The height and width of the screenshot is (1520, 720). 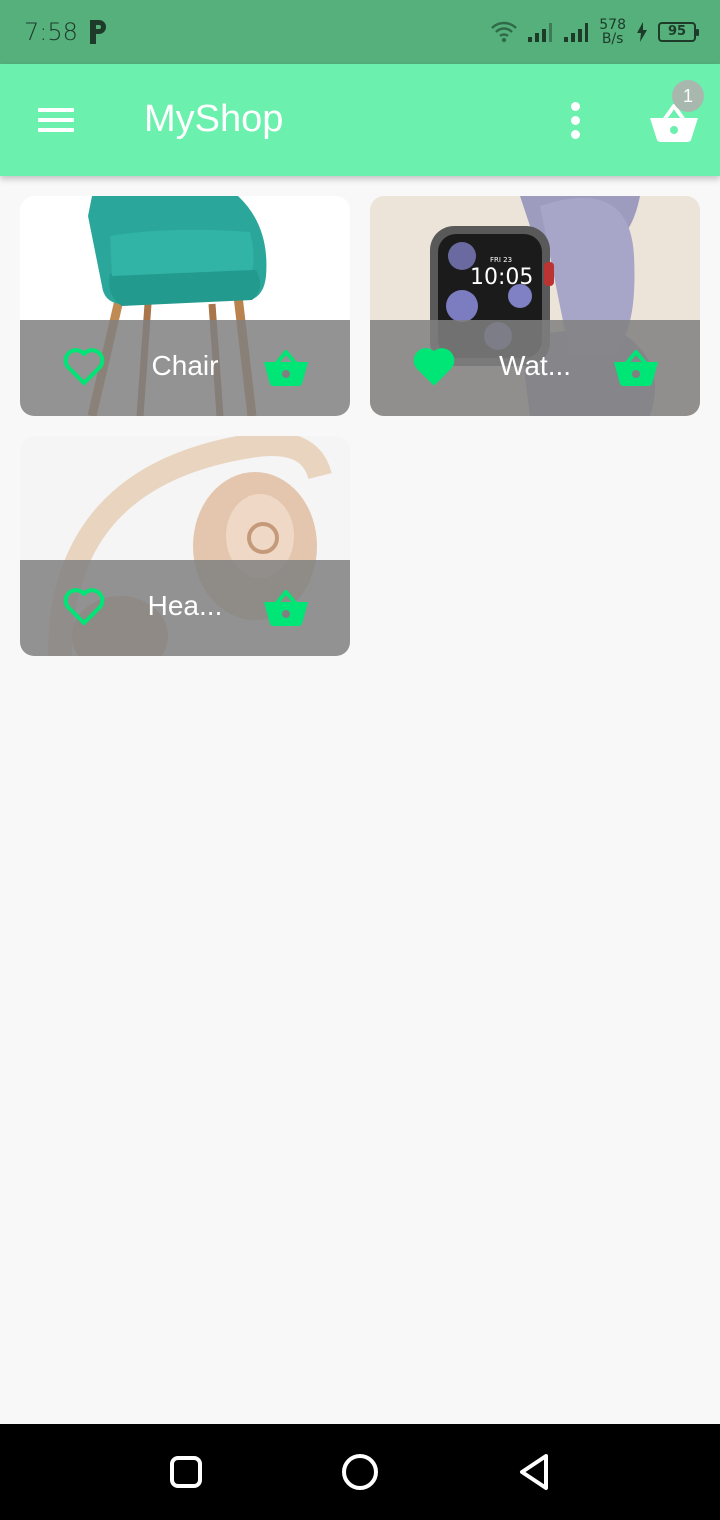 I want to click on product-footer: Chair, so click(x=185, y=368).